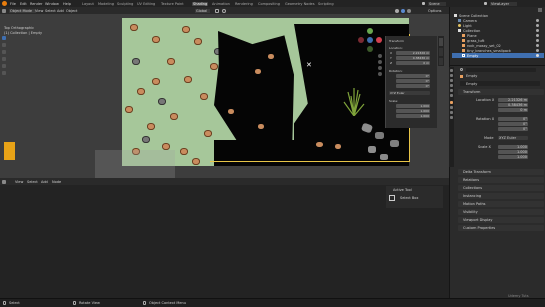  Describe the element at coordinates (146, 4) in the screenshot. I see `workspace-tab-uv-editing: UV Editing` at that location.